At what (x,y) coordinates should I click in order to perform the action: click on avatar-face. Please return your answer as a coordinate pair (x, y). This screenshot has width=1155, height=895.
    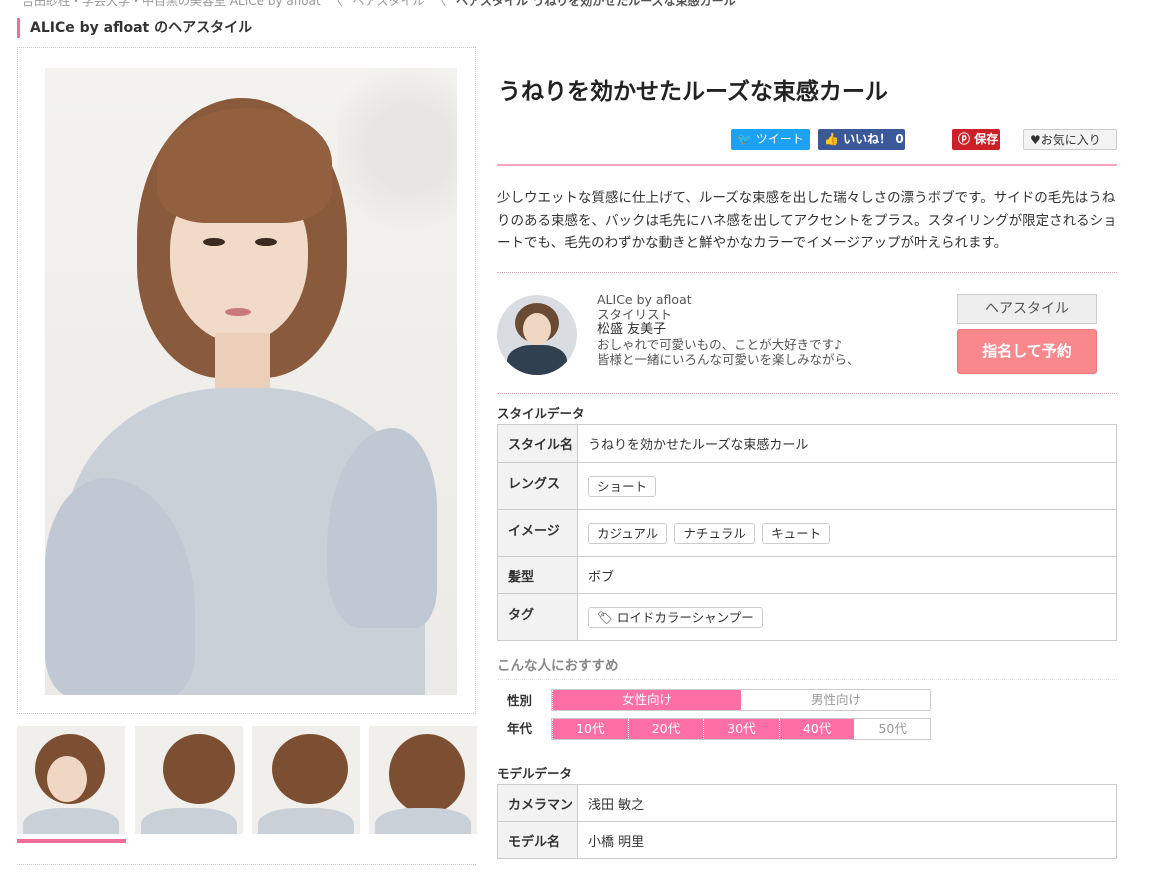
    Looking at the image, I should click on (537, 329).